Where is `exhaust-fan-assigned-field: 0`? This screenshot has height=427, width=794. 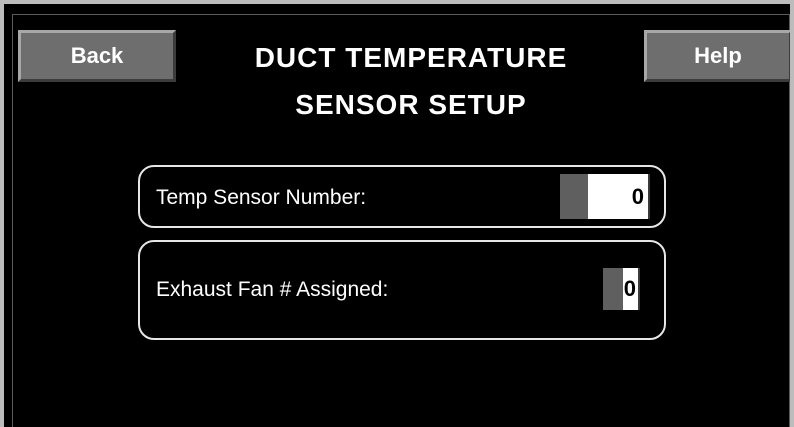
exhaust-fan-assigned-field: 0 is located at coordinates (621, 289).